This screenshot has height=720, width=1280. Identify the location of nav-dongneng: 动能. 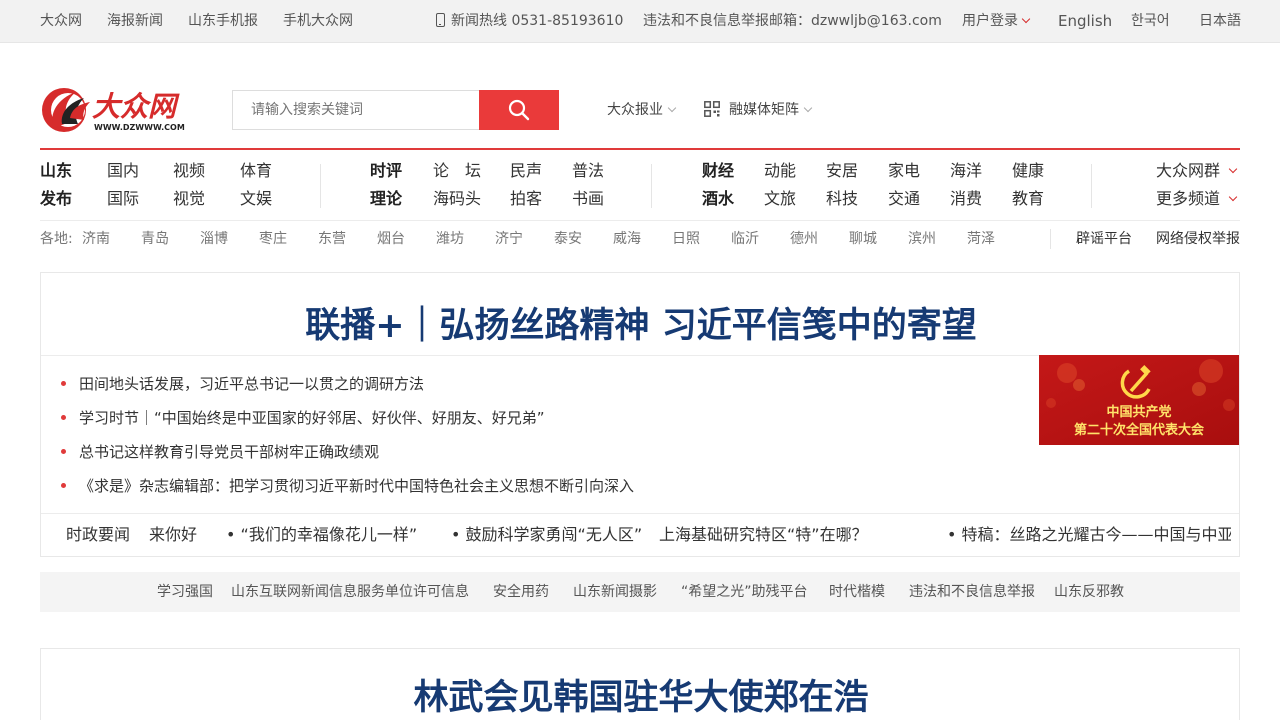
(780, 171).